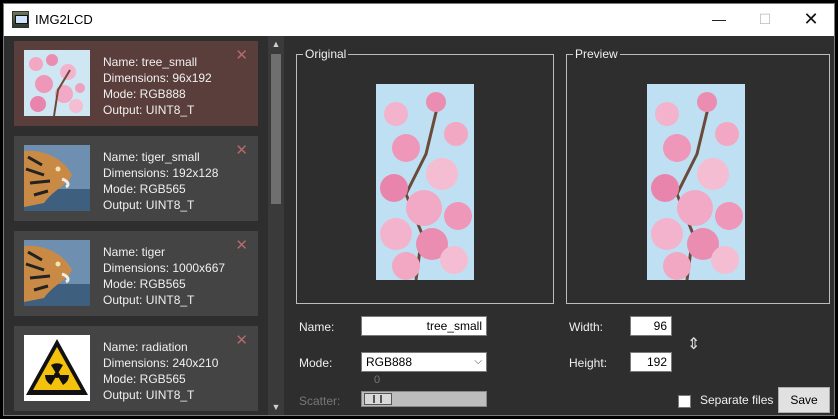 Image resolution: width=838 pixels, height=419 pixels. I want to click on width-label: Width:, so click(586, 327).